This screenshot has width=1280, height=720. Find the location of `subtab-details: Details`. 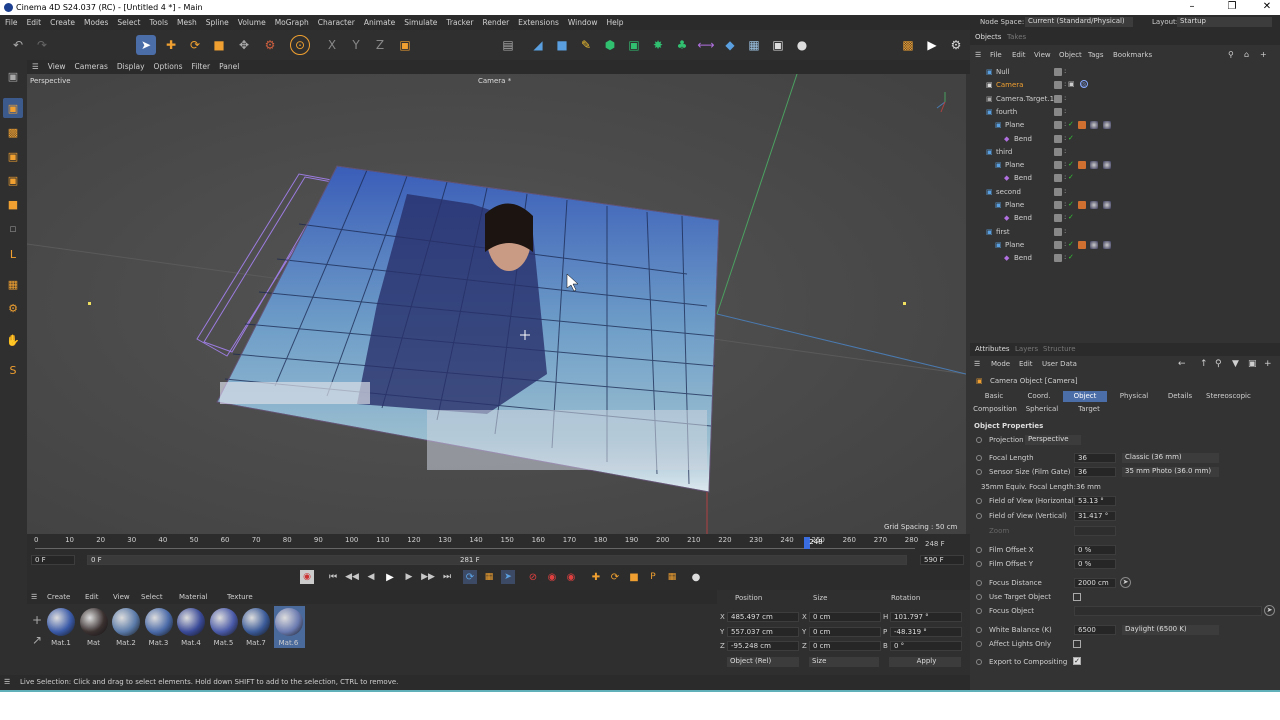

subtab-details: Details is located at coordinates (1180, 396).